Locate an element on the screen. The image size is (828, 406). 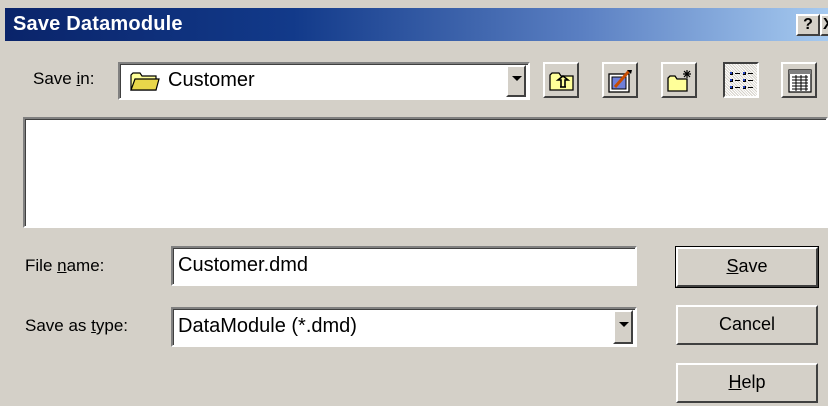
save-in-label-suffix: n: is located at coordinates (87, 78).